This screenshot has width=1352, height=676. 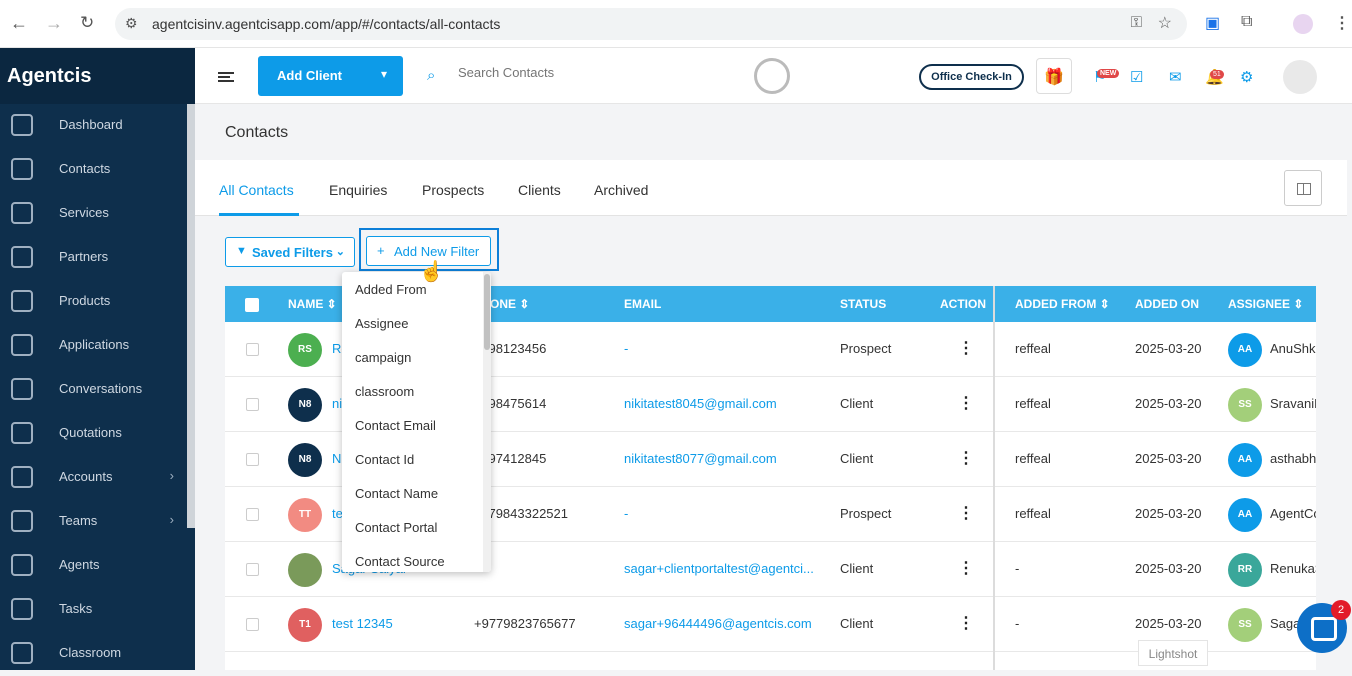 What do you see at coordinates (487, 422) in the screenshot?
I see `dropdown-scrollbar` at bounding box center [487, 422].